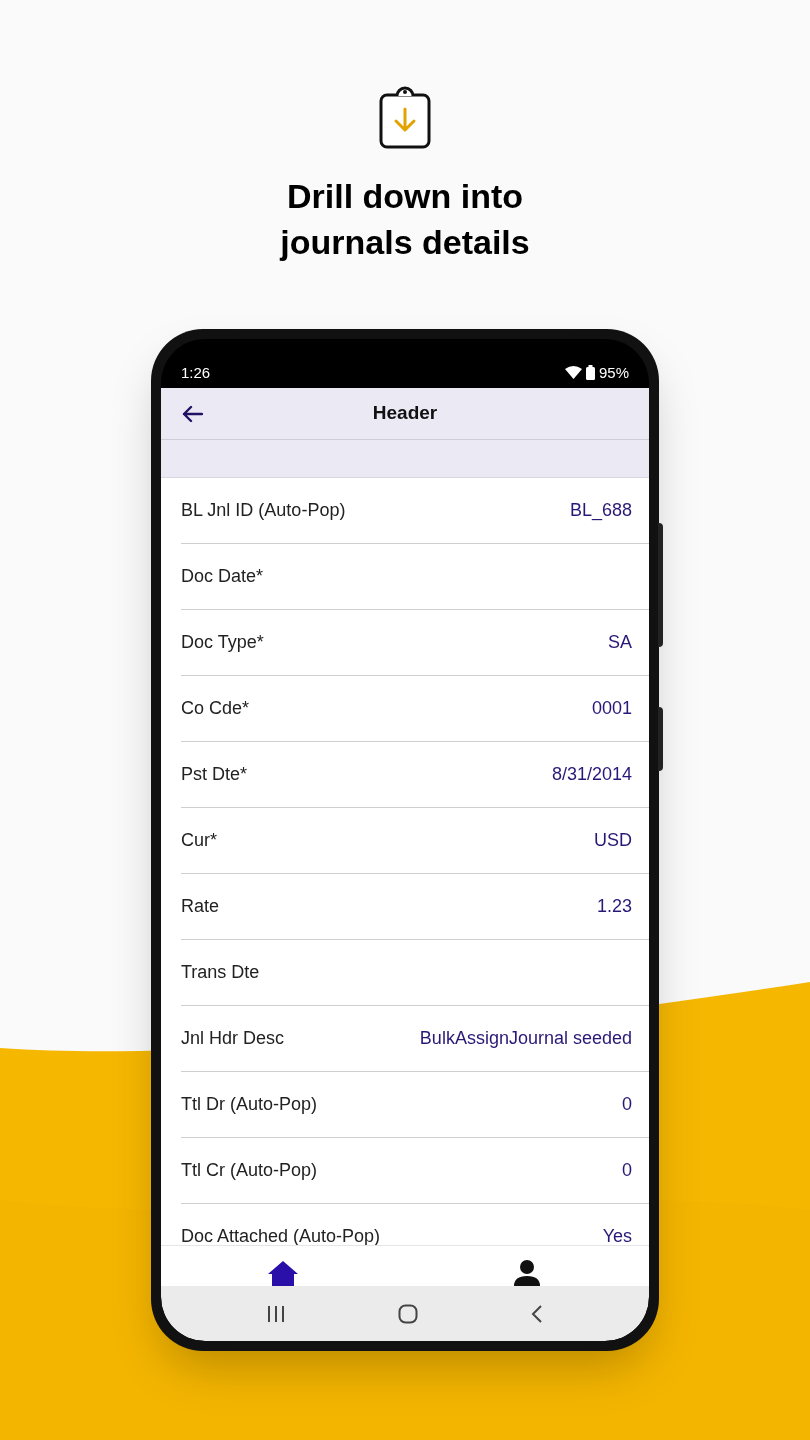 This screenshot has height=1440, width=810. Describe the element at coordinates (620, 642) in the screenshot. I see `field-value: SA` at that location.